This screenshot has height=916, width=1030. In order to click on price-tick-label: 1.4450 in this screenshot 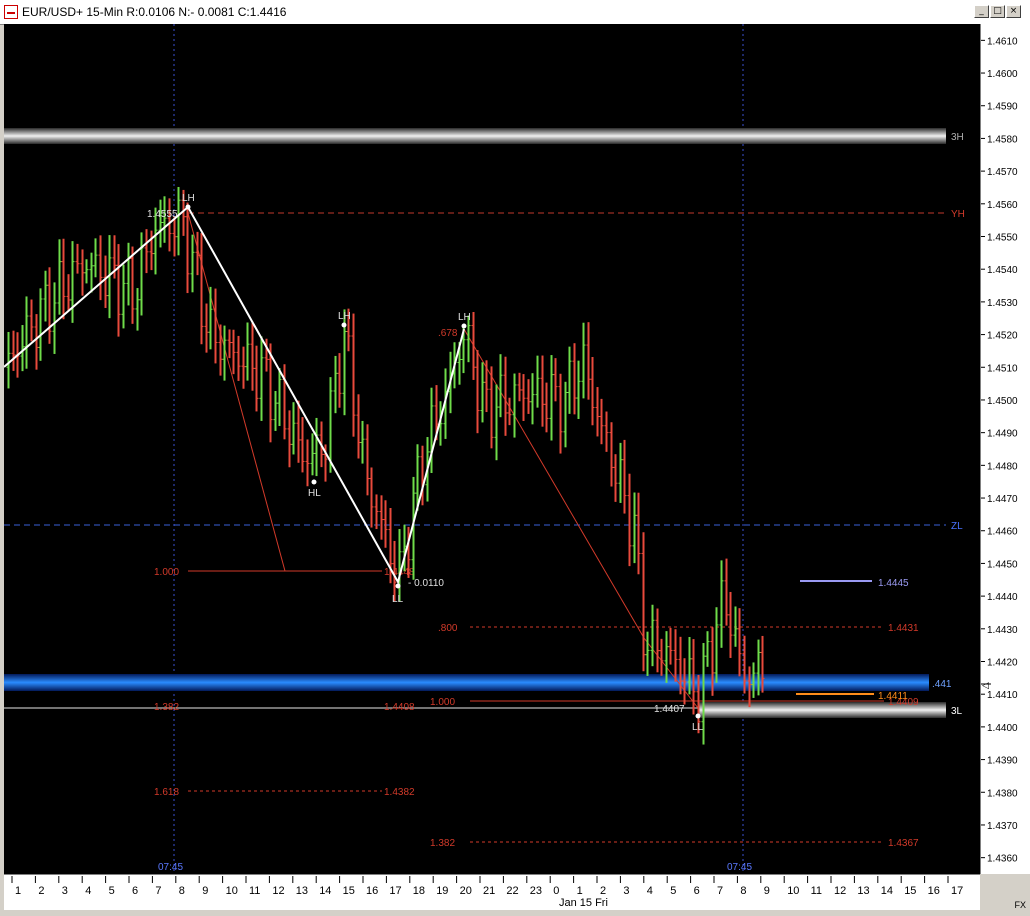, I will do `click(1002, 564)`.